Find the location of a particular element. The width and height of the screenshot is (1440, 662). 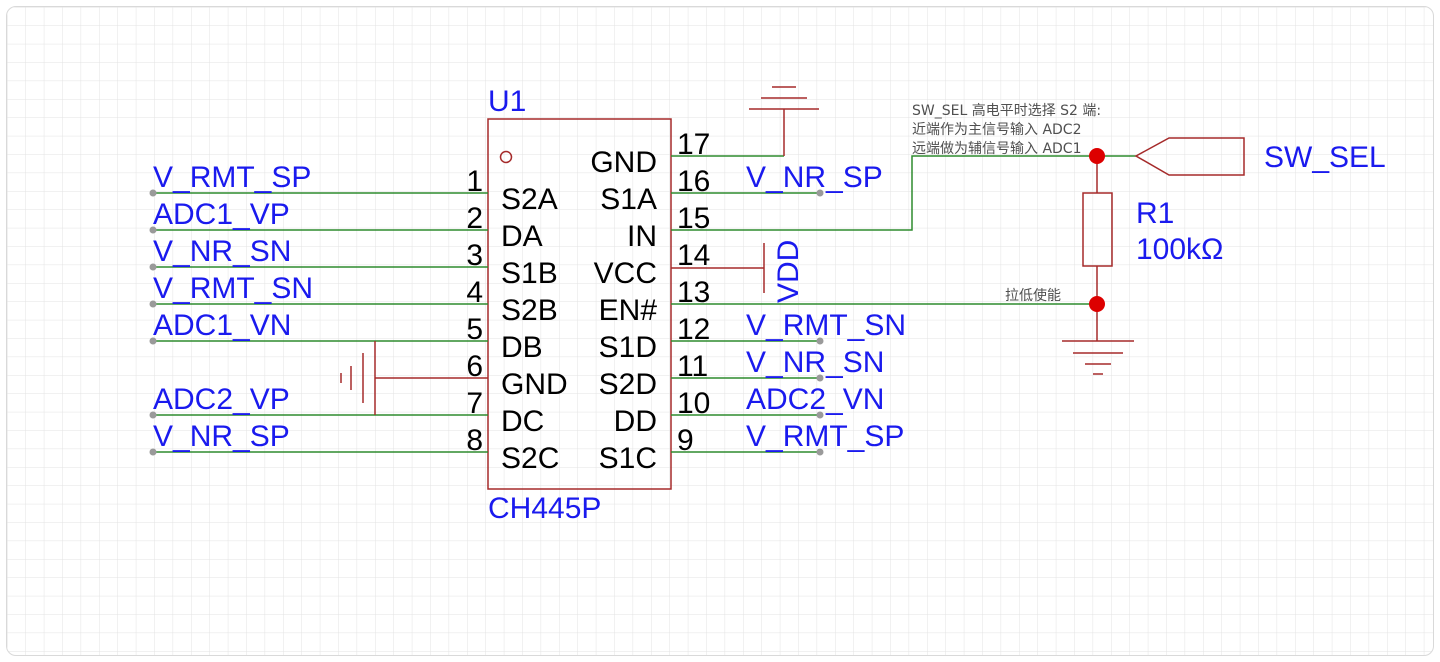

pin-number: 10 is located at coordinates (693, 403).